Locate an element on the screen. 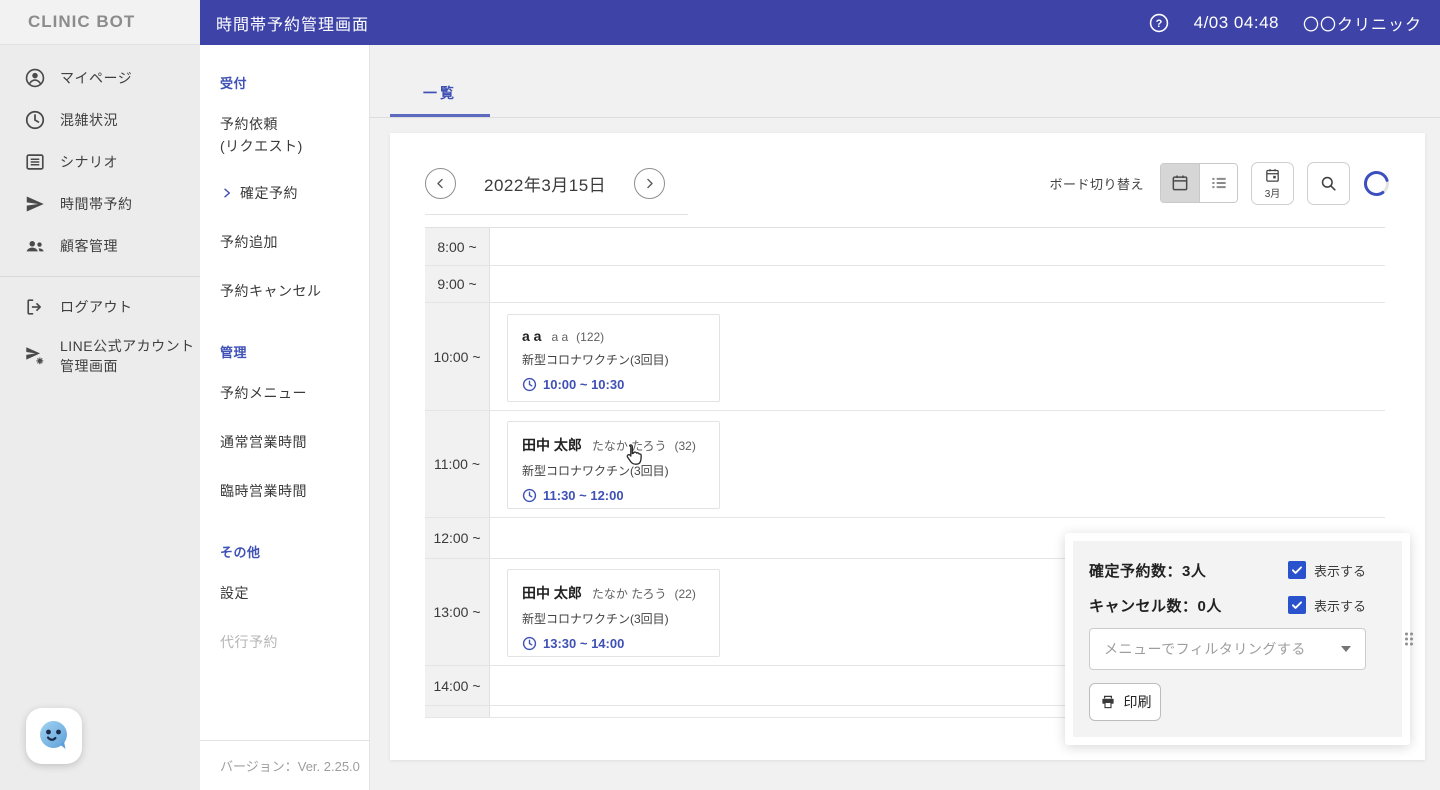 The width and height of the screenshot is (1440, 790). people-icon is located at coordinates (35, 246).